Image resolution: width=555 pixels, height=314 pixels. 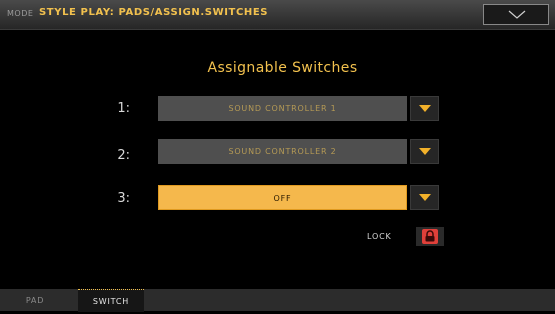 I want to click on switch-3-label: 3:, so click(x=123, y=198).